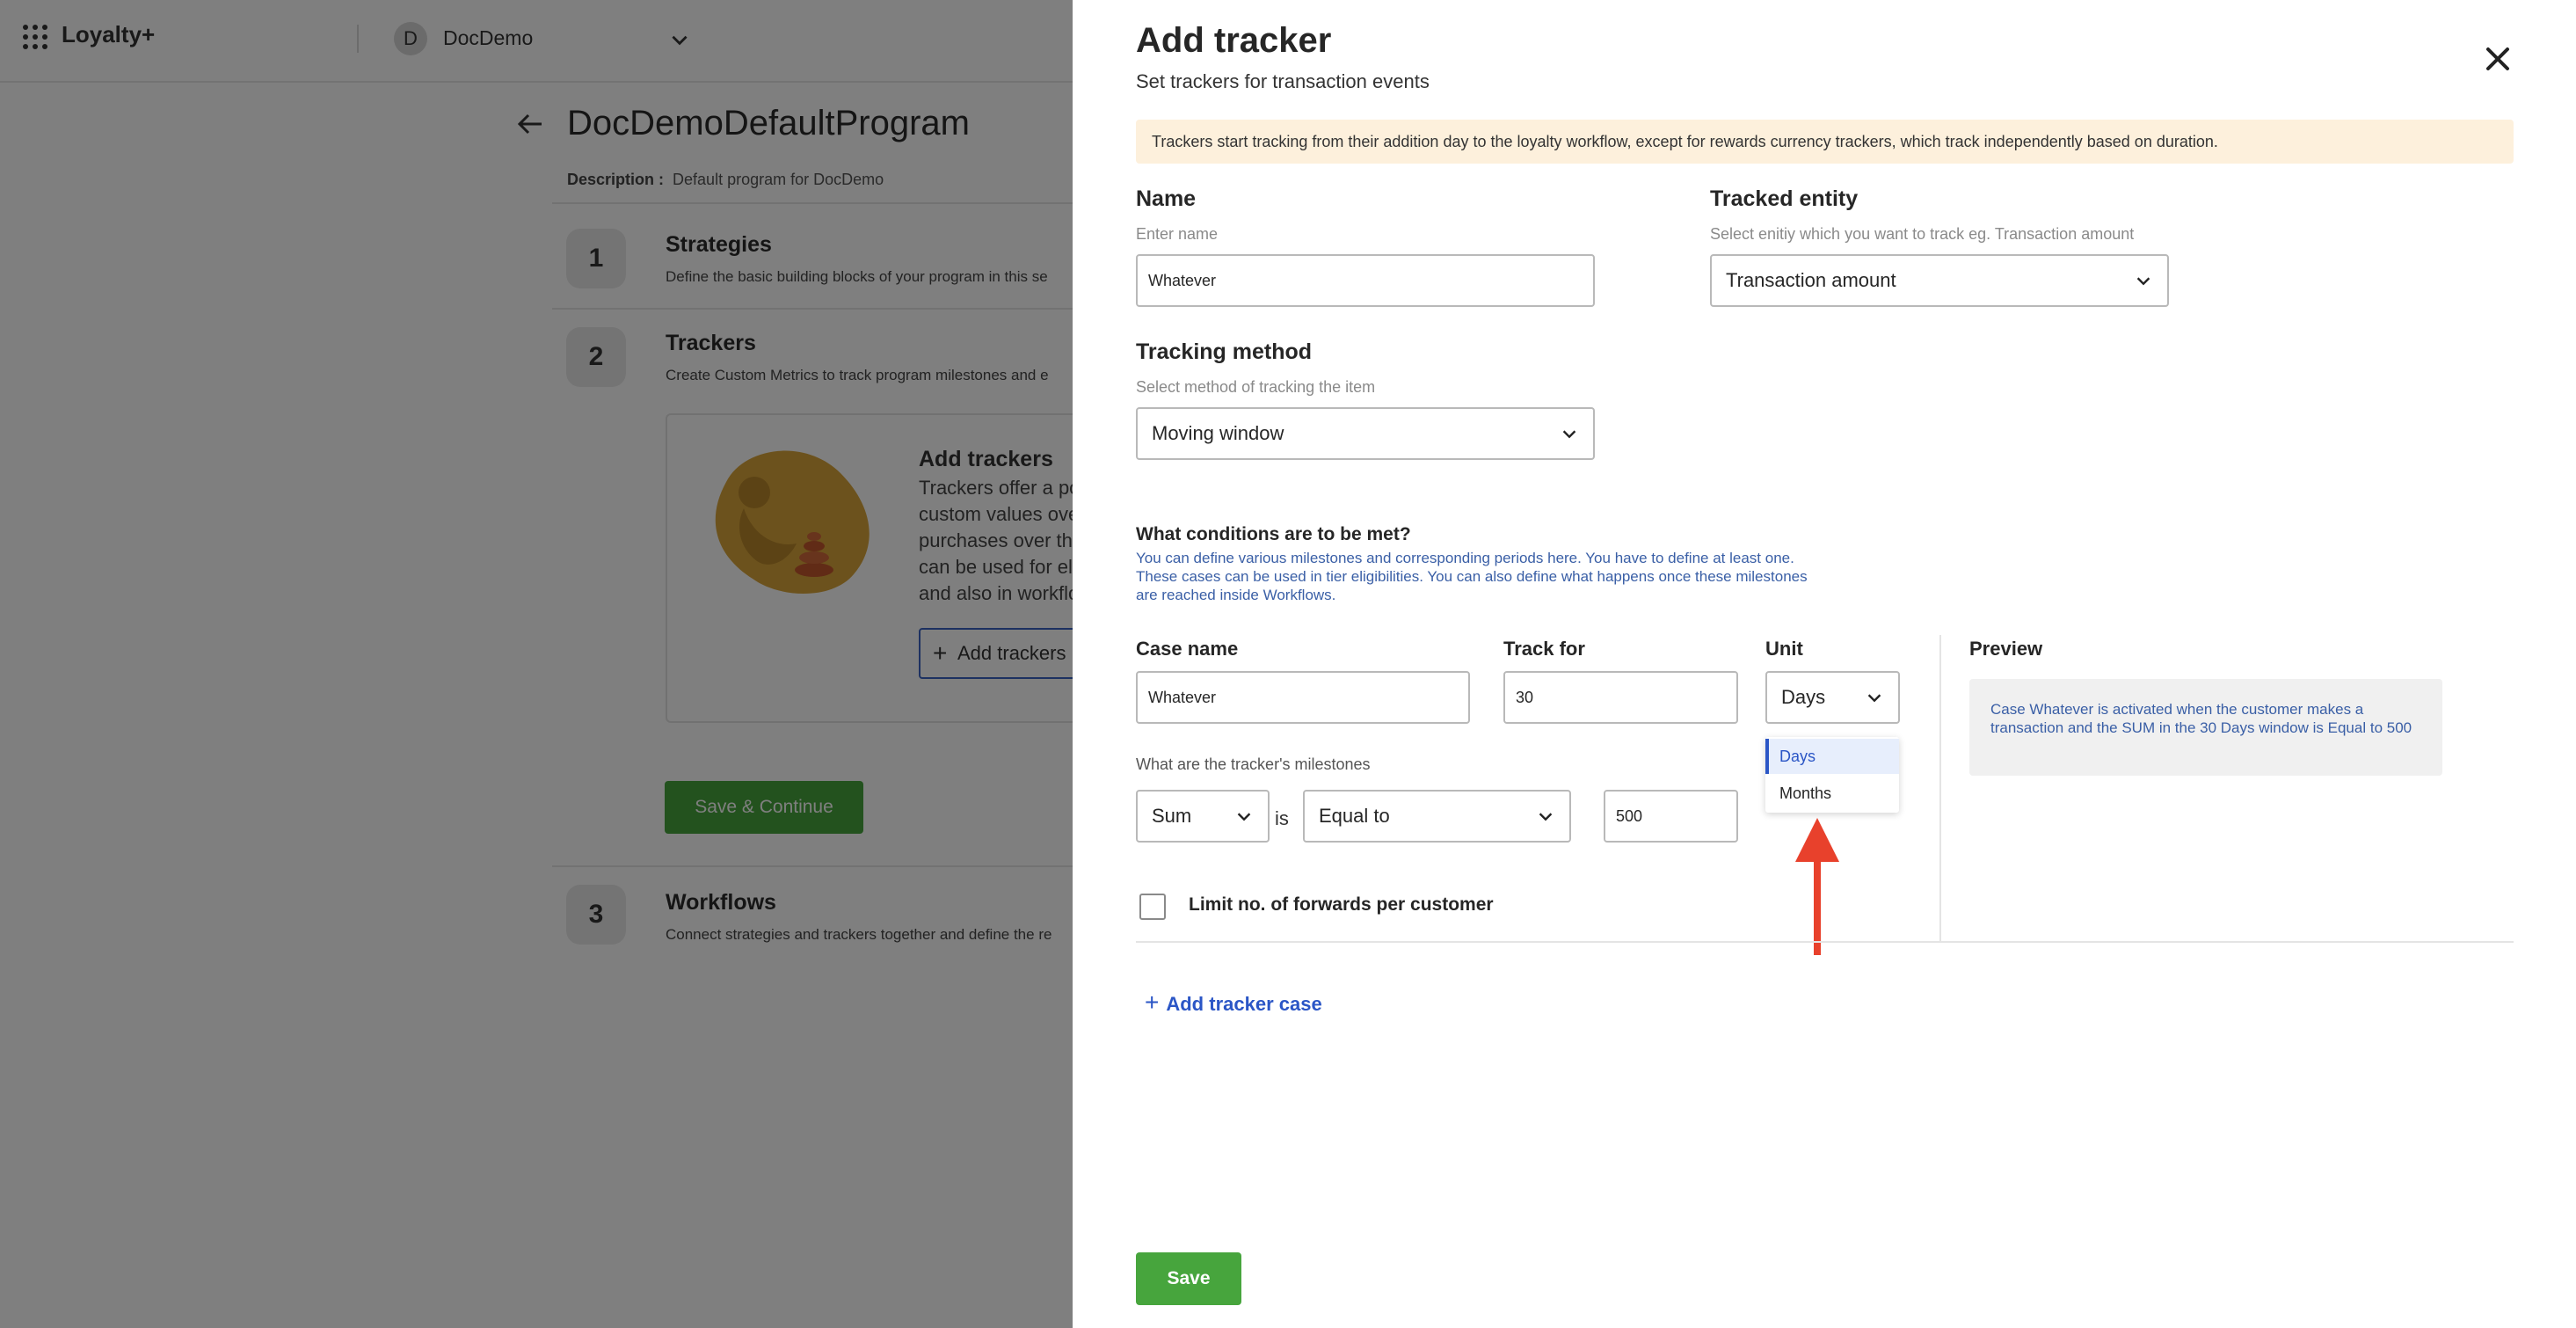  Describe the element at coordinates (1166, 198) in the screenshot. I see `name-label: Name` at that location.